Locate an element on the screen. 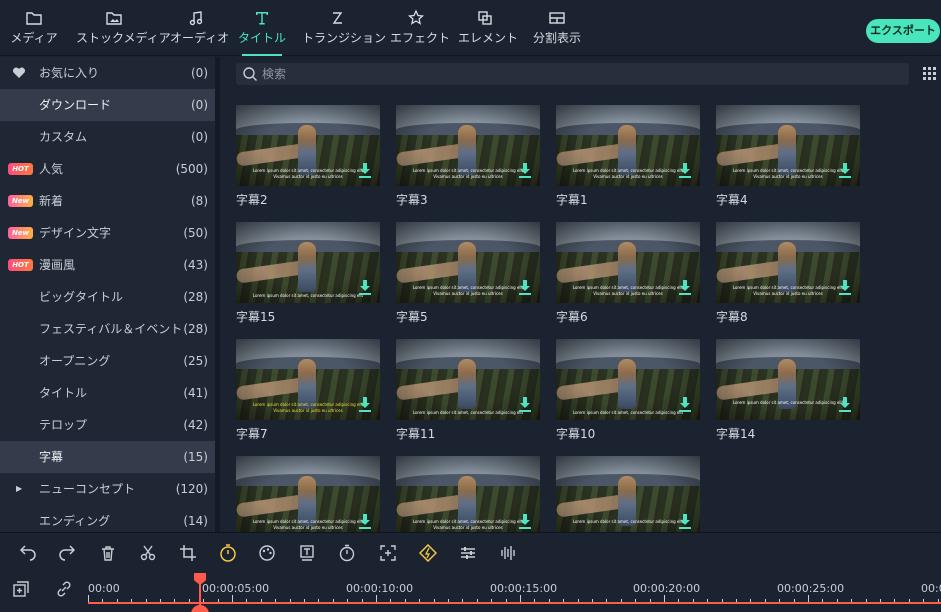 The image size is (941, 612). ai-icon is located at coordinates (428, 553).